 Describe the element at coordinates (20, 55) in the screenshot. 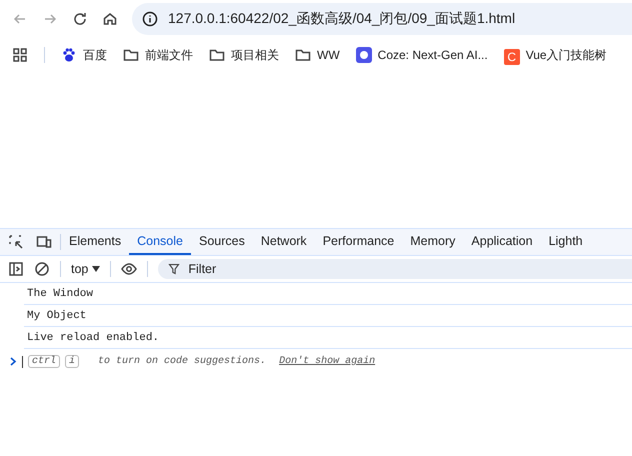

I see `apps-grid-icon` at that location.